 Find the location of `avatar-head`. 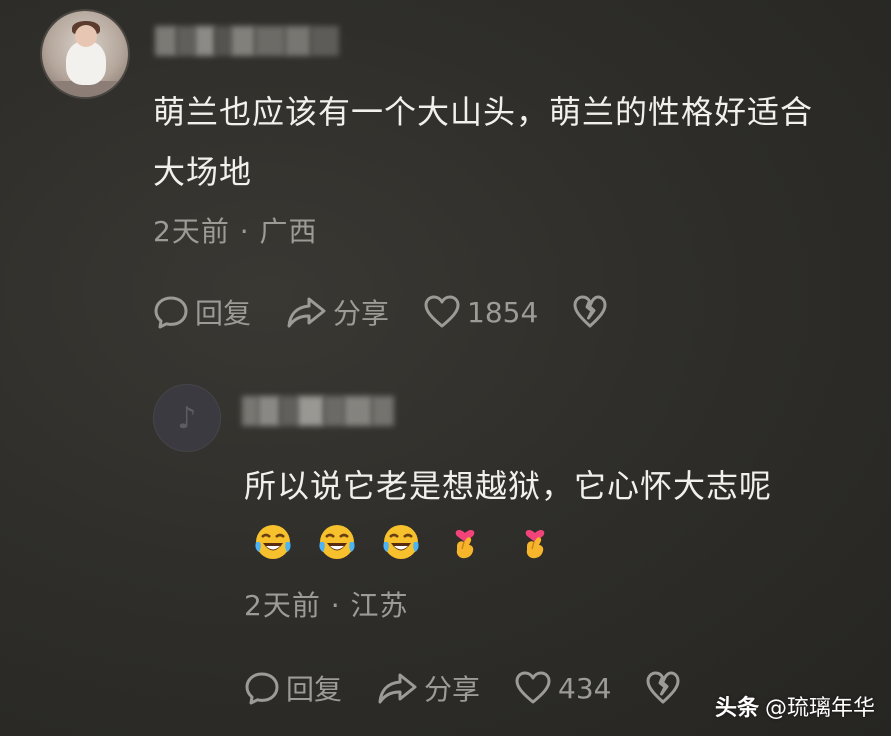

avatar-head is located at coordinates (86, 36).